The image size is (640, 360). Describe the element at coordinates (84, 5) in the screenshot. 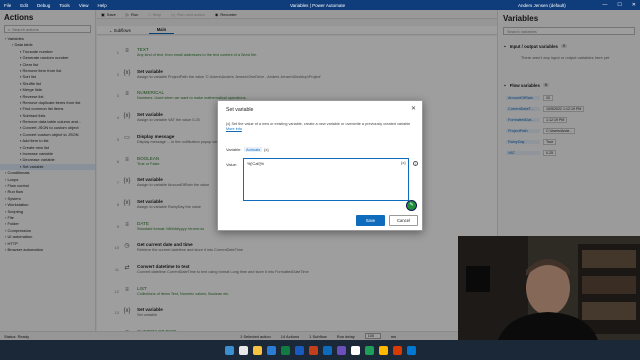

I see `menu-item-view: View` at that location.